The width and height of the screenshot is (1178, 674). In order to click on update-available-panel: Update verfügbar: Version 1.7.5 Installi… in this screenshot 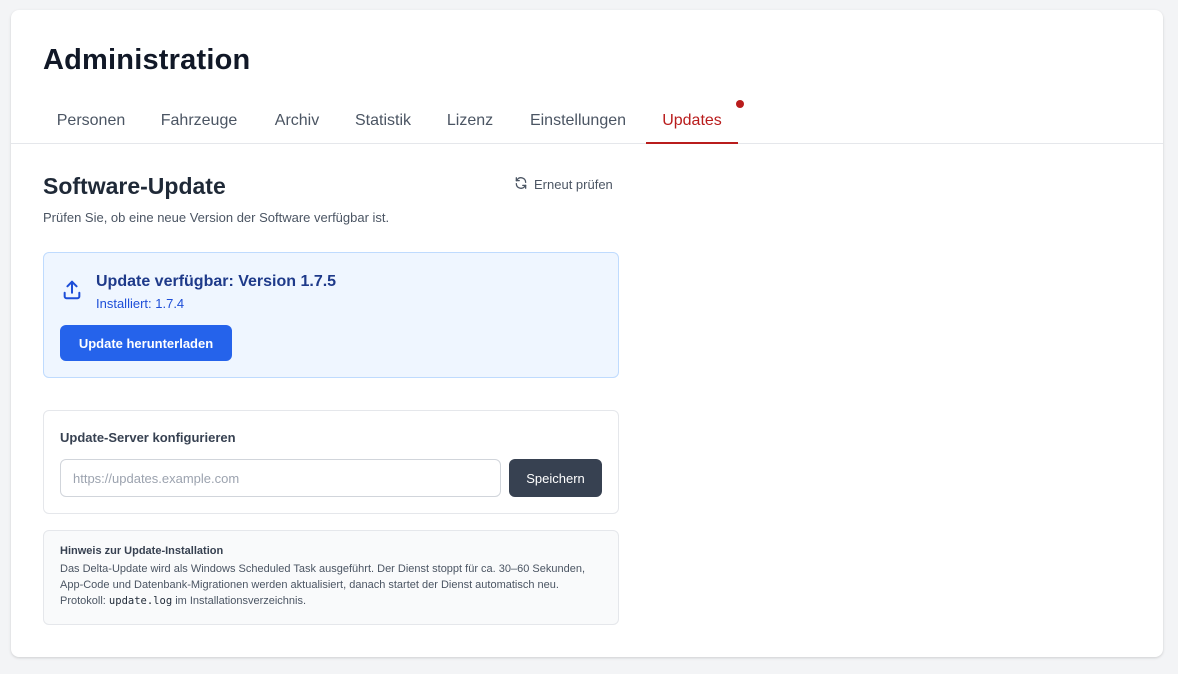, I will do `click(331, 315)`.